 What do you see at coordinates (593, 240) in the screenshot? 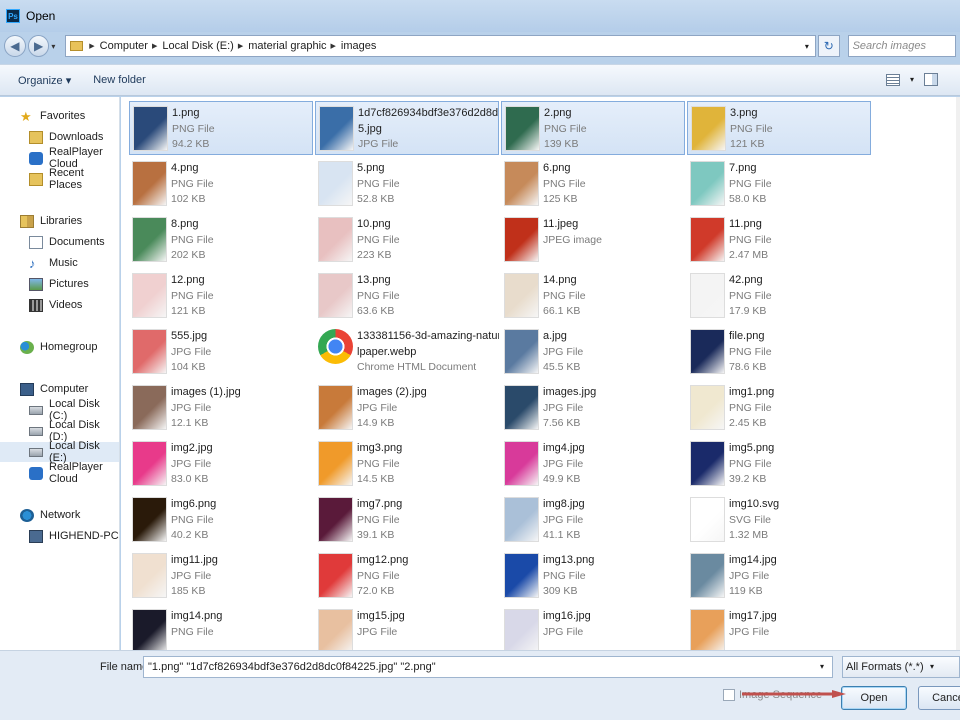
I see `file-item: 11.jpeg JPEG image` at bounding box center [593, 240].